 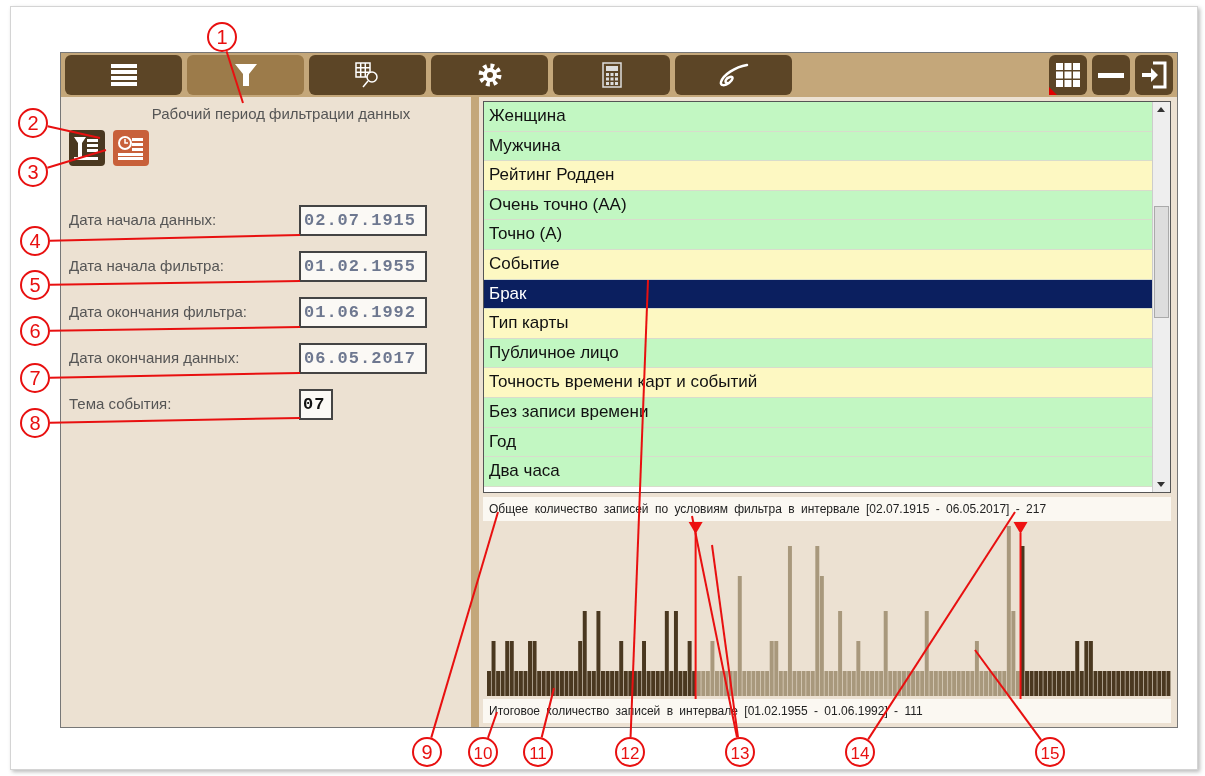 What do you see at coordinates (120, 404) in the screenshot?
I see `field-label: Тема события:` at bounding box center [120, 404].